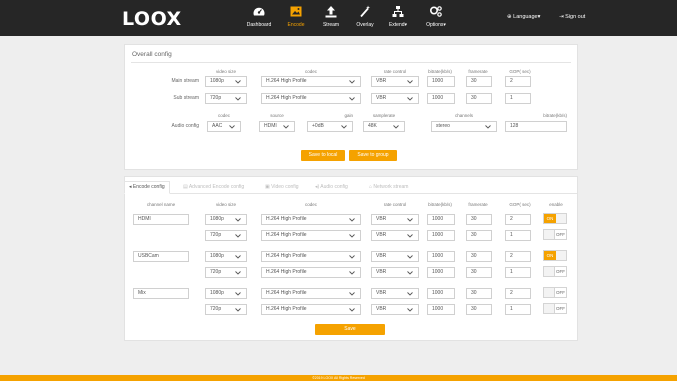  I want to click on save-button: Save, so click(350, 329).